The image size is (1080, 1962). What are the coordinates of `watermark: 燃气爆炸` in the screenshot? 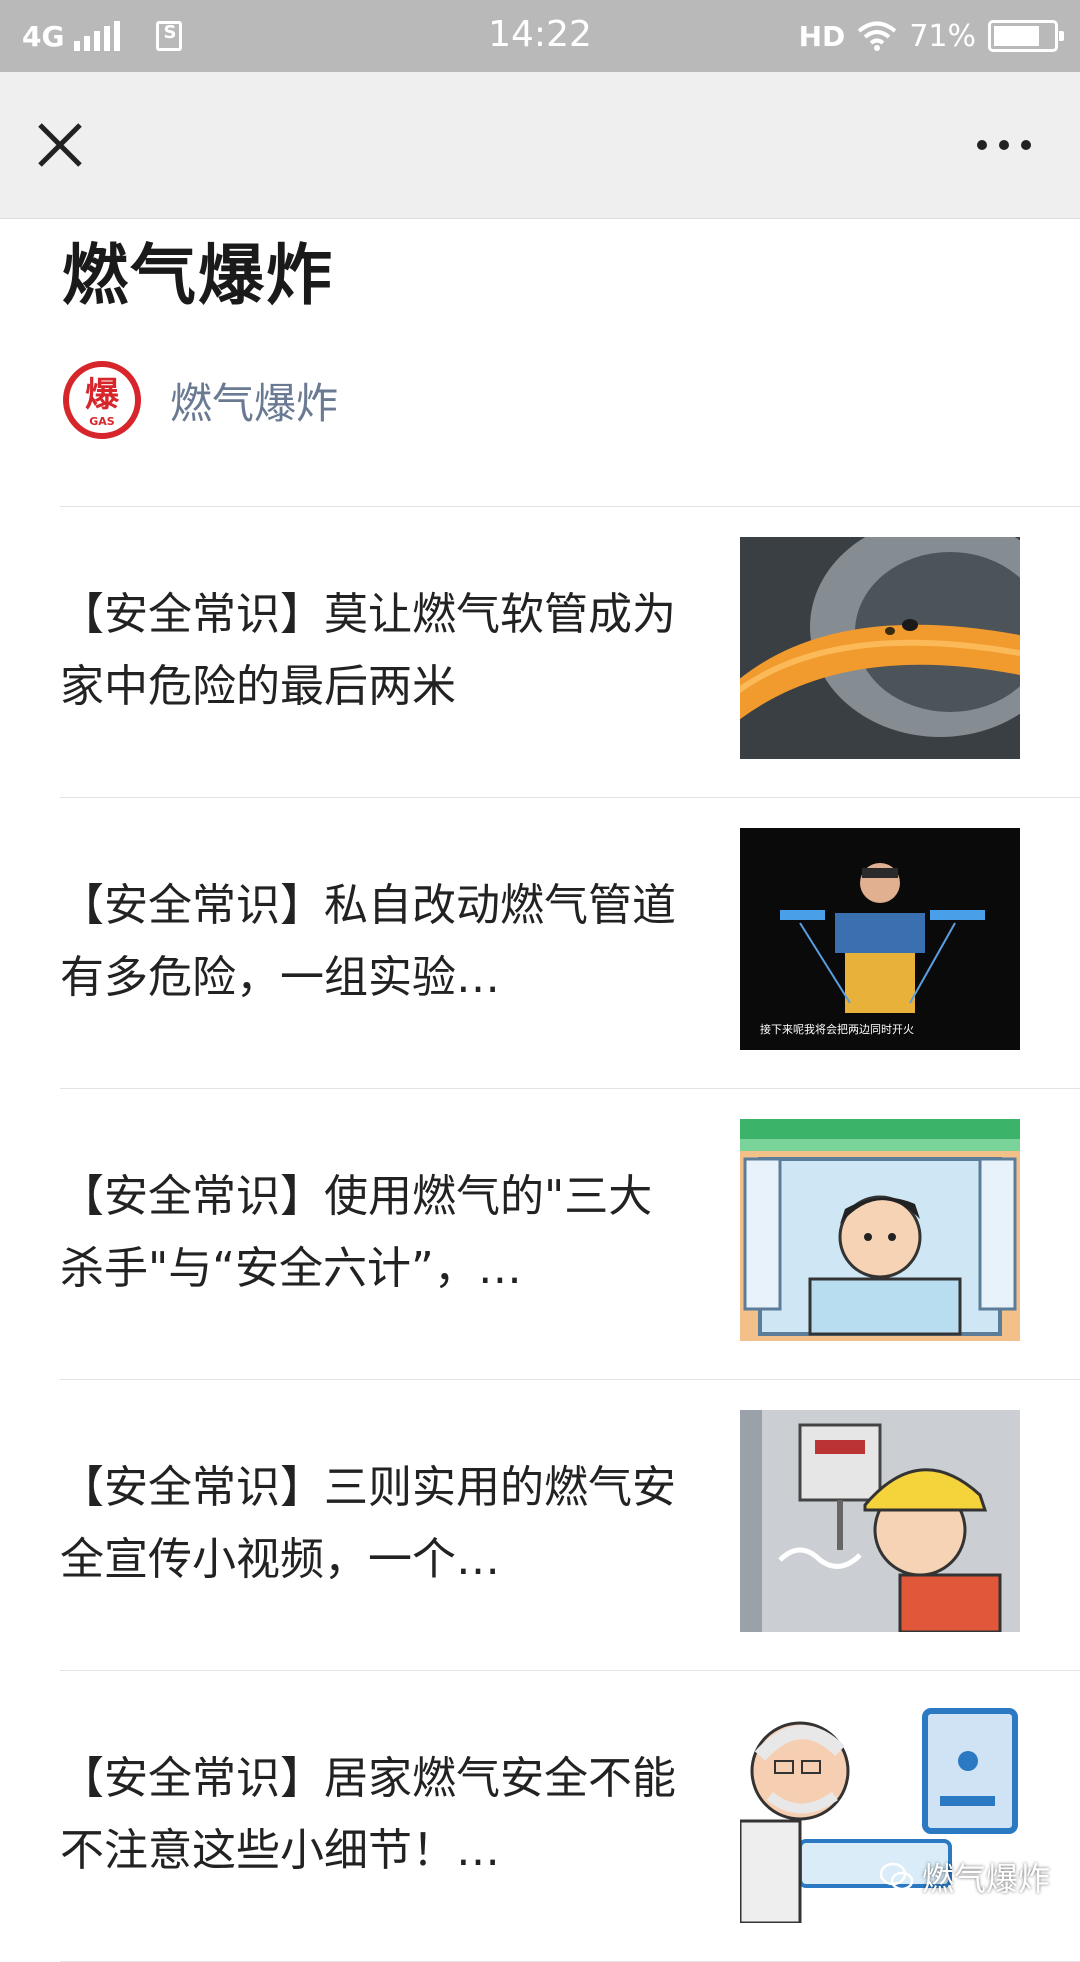 It's located at (964, 1877).